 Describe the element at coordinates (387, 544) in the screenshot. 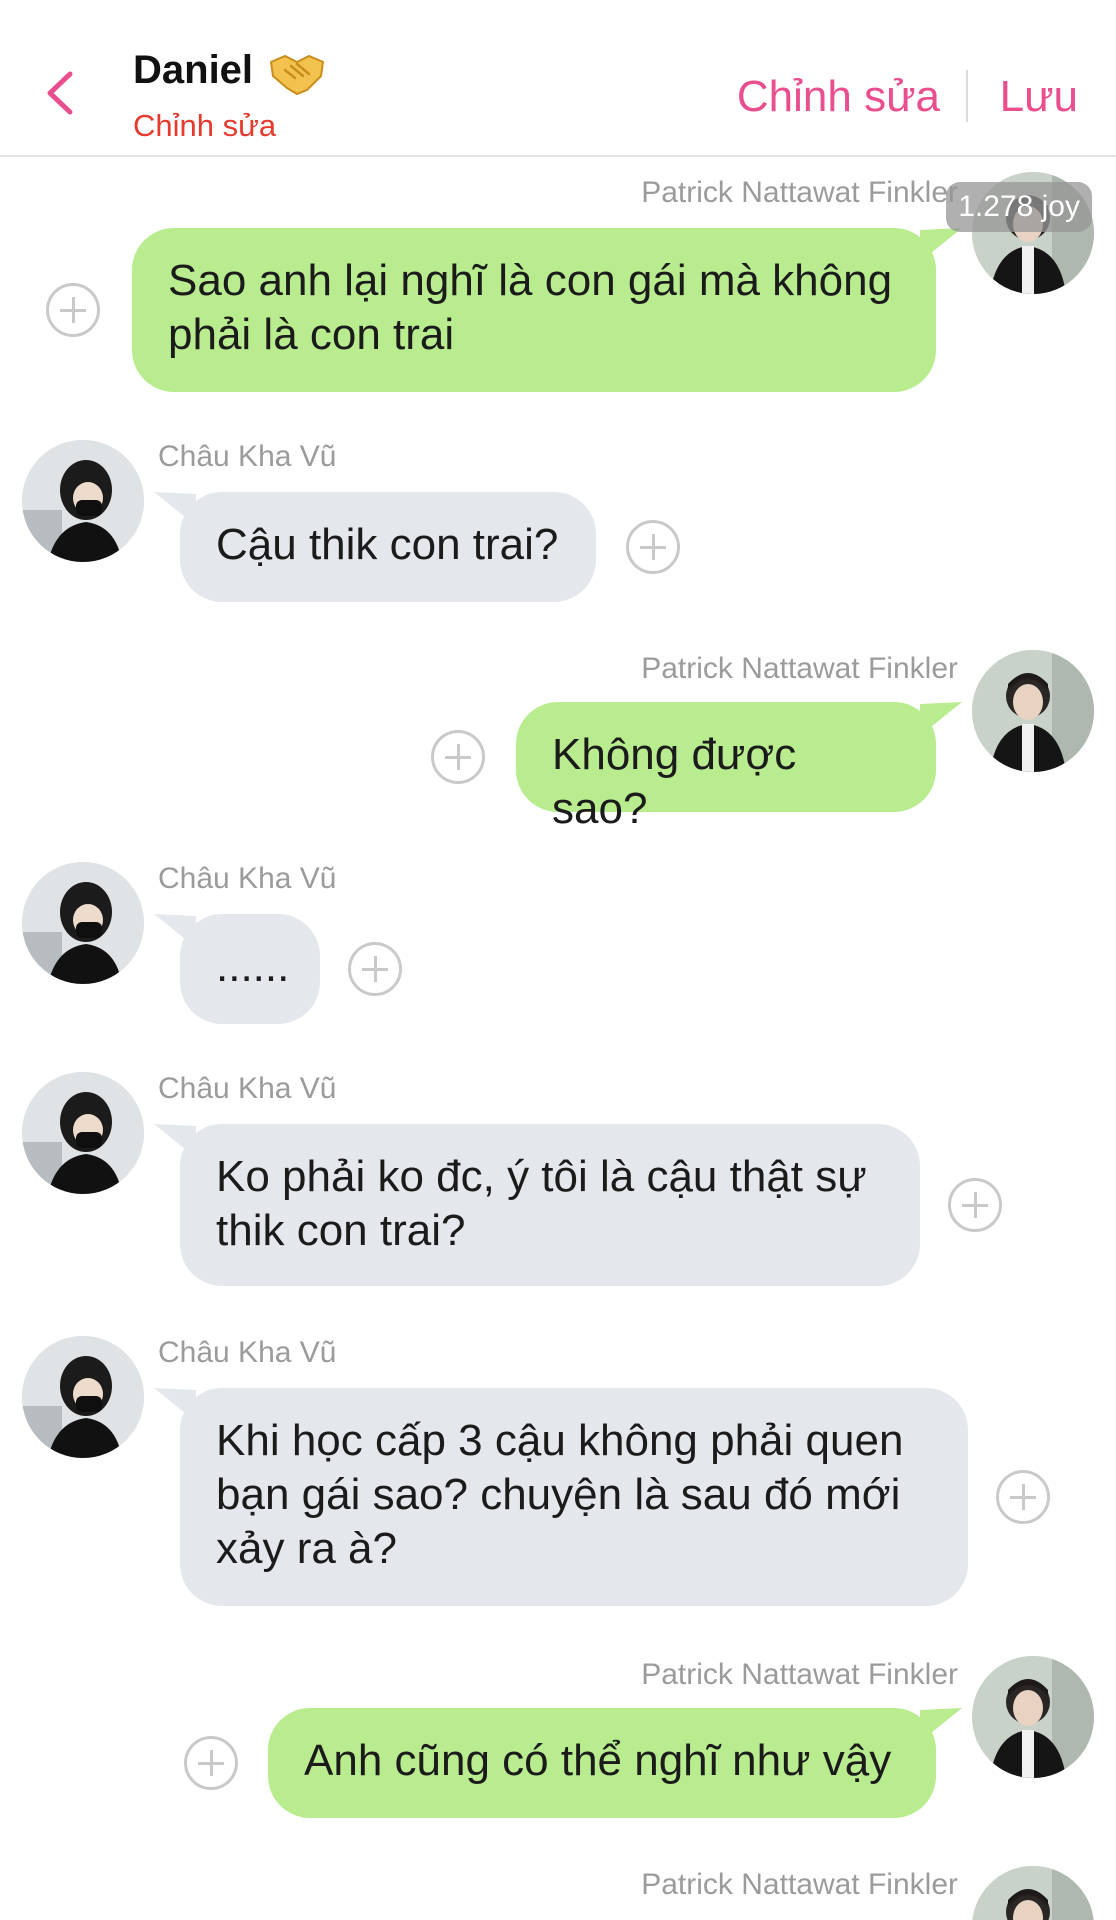

I see `message-text-line: Cậu thik con trai?` at that location.